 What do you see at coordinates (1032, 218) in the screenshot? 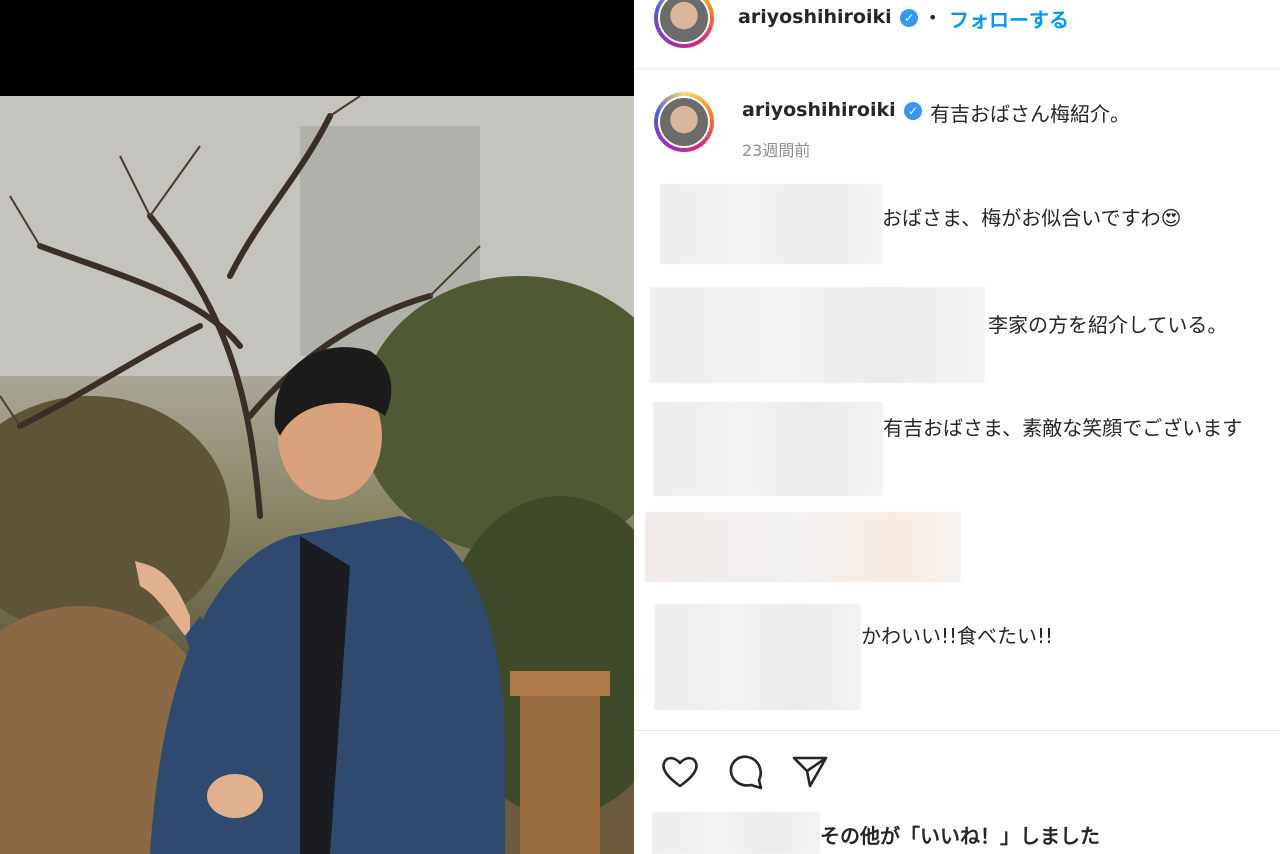
I see `comment-text: おばさま、梅がお似合いですわ😍` at bounding box center [1032, 218].